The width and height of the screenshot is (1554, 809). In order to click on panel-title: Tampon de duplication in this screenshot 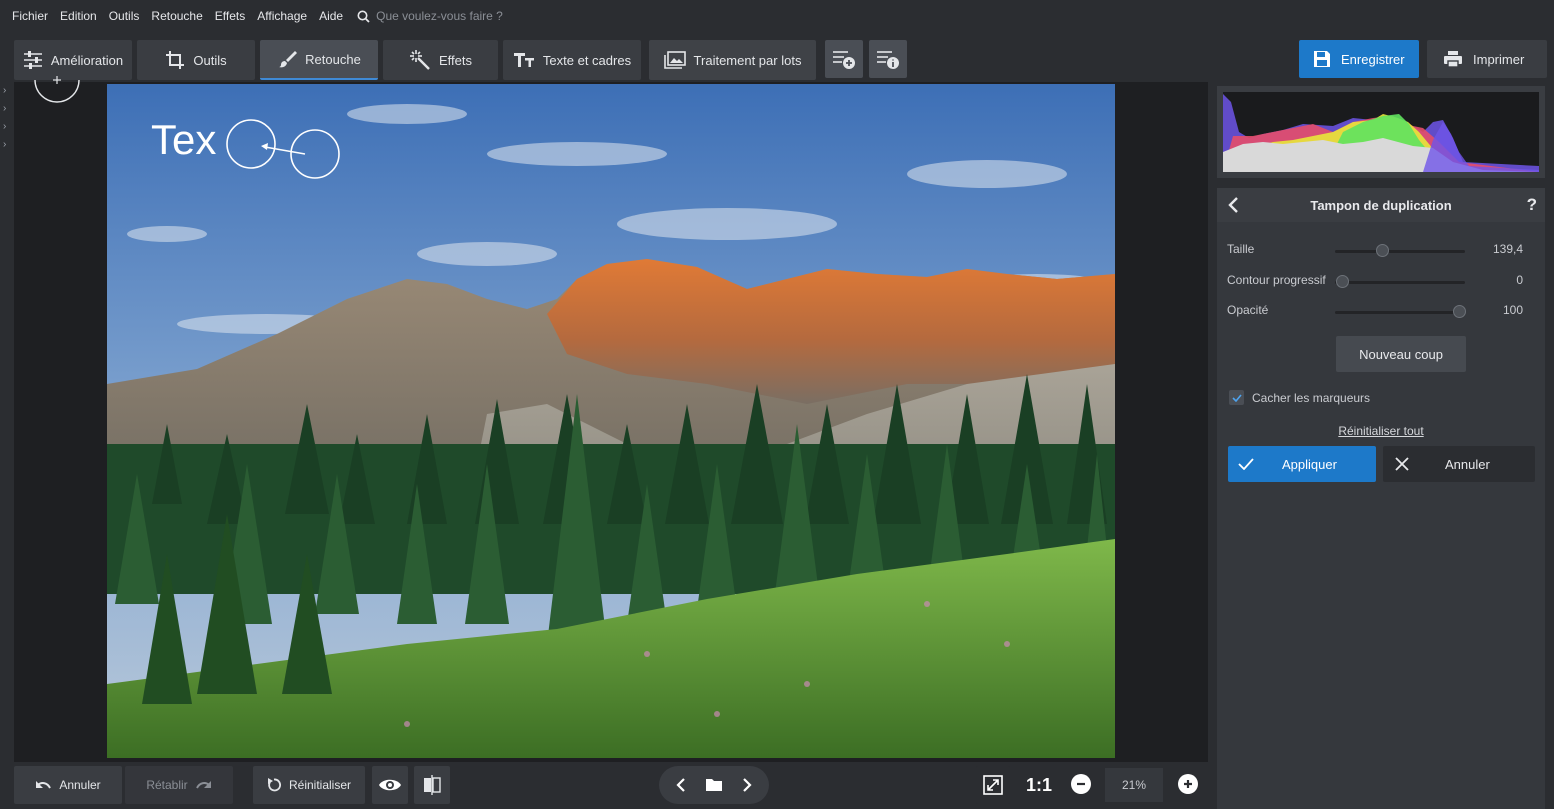, I will do `click(1381, 205)`.